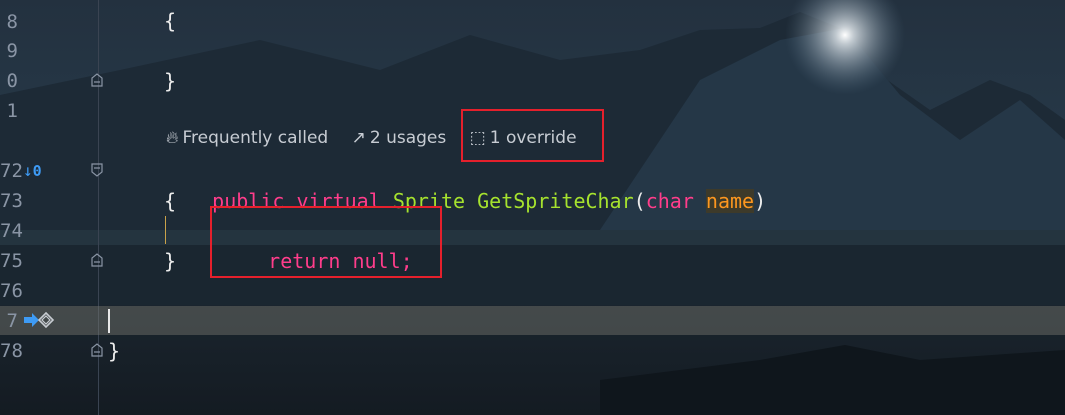 The width and height of the screenshot is (1065, 415). What do you see at coordinates (247, 138) in the screenshot?
I see `frequently-called-hint: 🔥︎ Frequently called` at bounding box center [247, 138].